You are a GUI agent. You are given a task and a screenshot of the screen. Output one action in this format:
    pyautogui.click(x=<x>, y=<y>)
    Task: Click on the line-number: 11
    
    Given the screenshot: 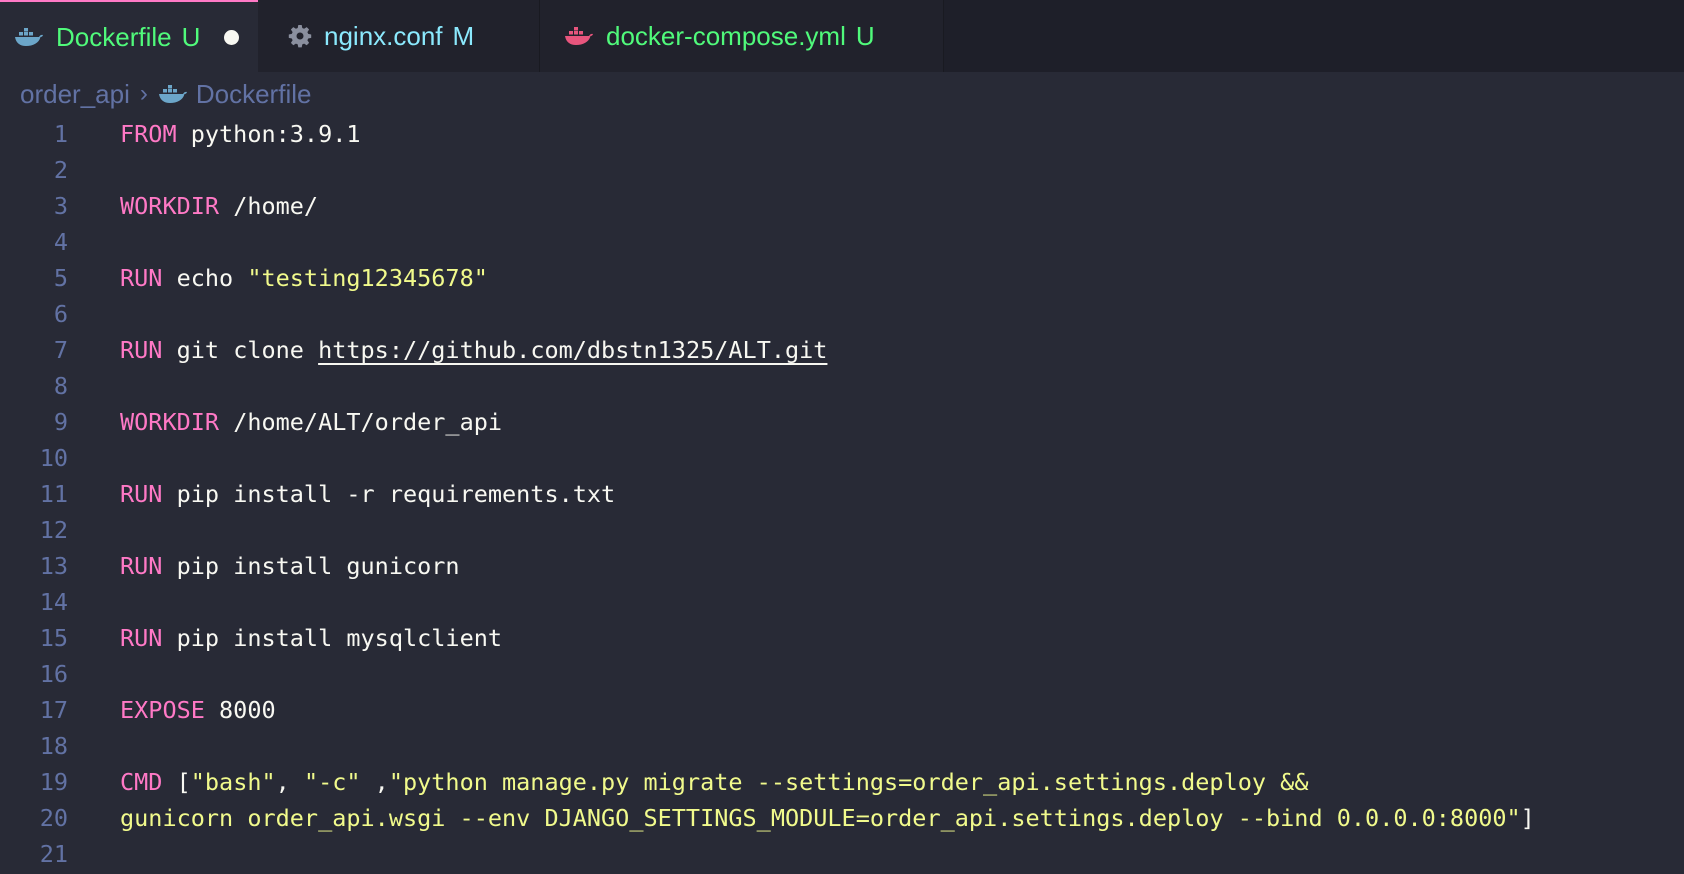 What is the action you would take?
    pyautogui.click(x=53, y=494)
    